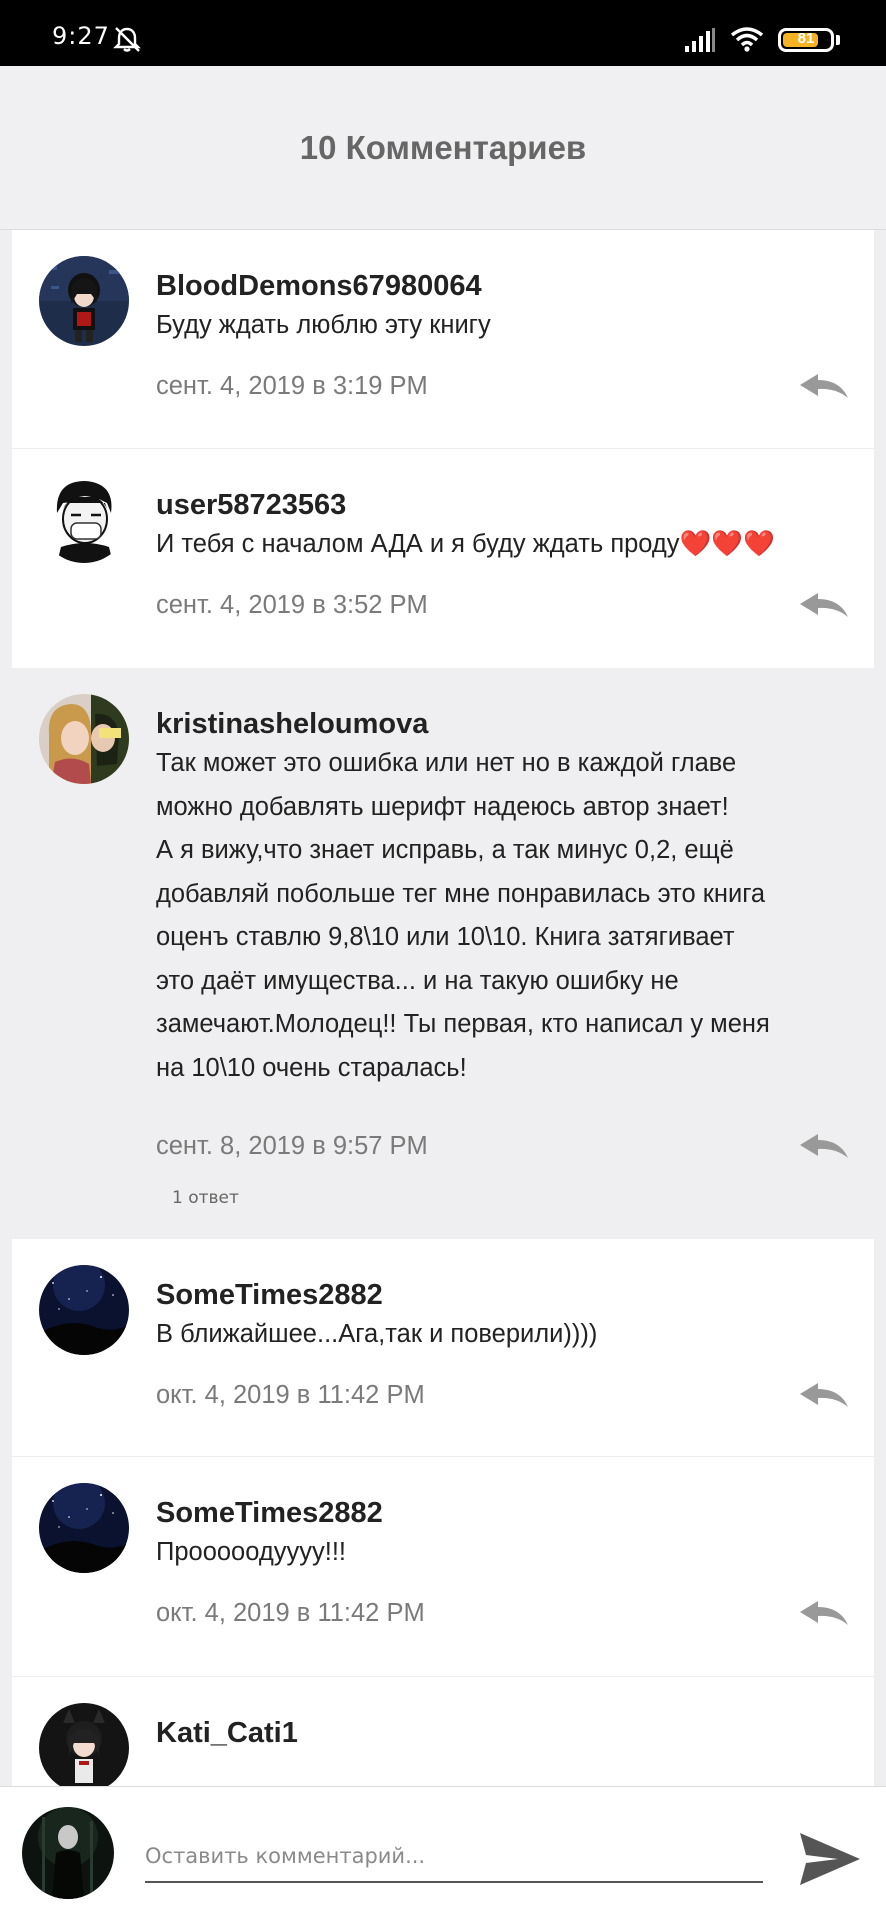  I want to click on comment-date: сент. 8, 2019 в 9:57 PM, so click(292, 1146).